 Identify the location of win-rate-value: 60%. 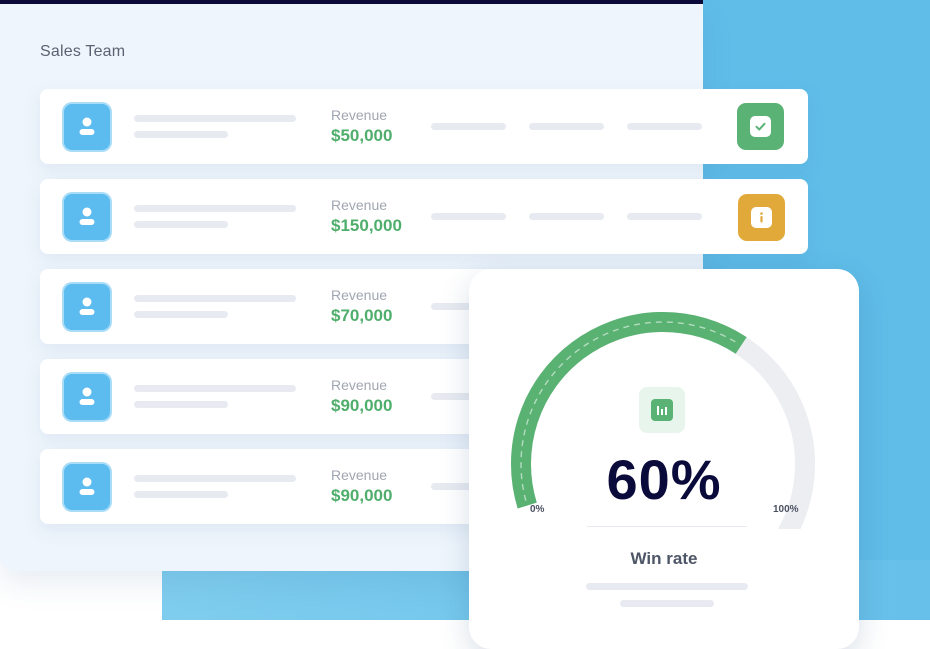
(664, 479).